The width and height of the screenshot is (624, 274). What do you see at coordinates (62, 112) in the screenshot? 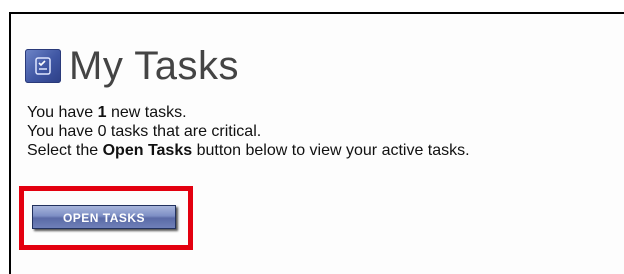
I see `new-tasks-prefix: You have` at bounding box center [62, 112].